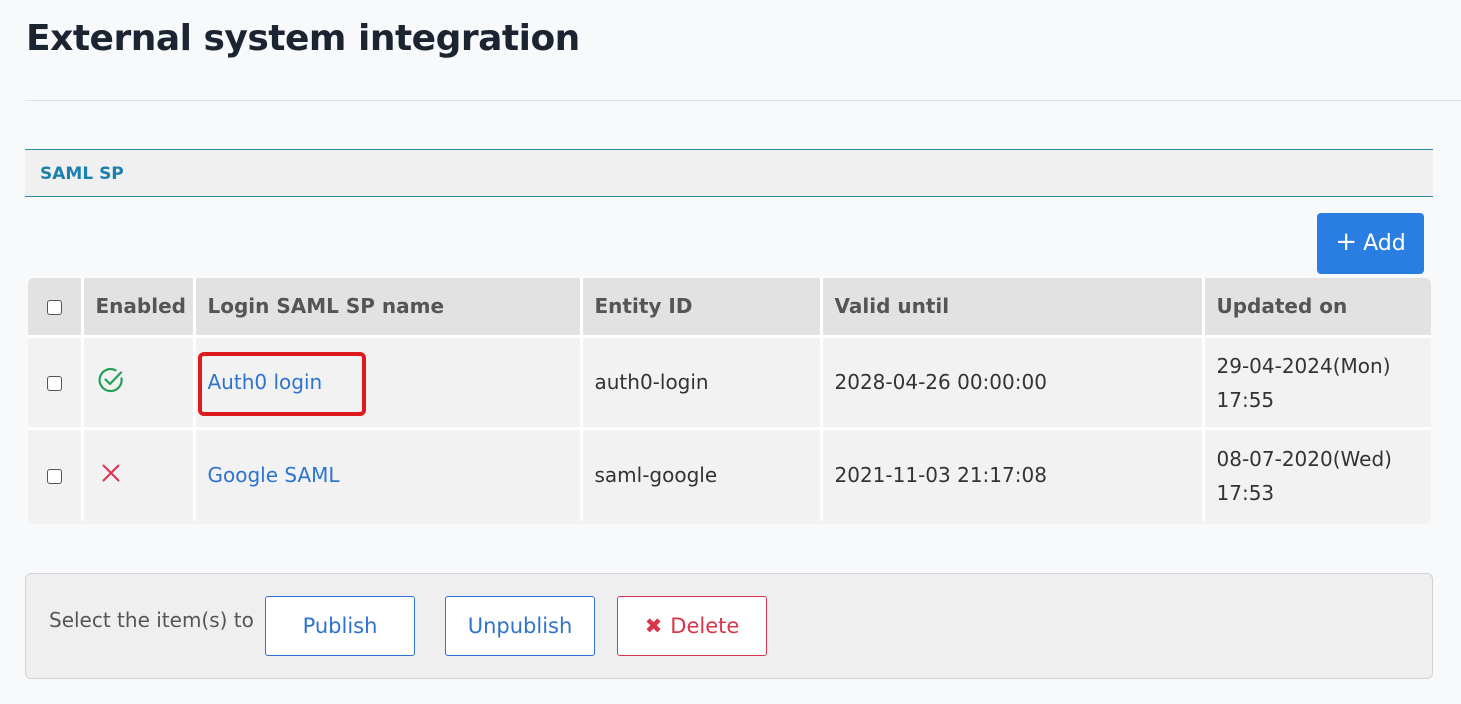 This screenshot has width=1461, height=704. What do you see at coordinates (743, 100) in the screenshot?
I see `title-divider` at bounding box center [743, 100].